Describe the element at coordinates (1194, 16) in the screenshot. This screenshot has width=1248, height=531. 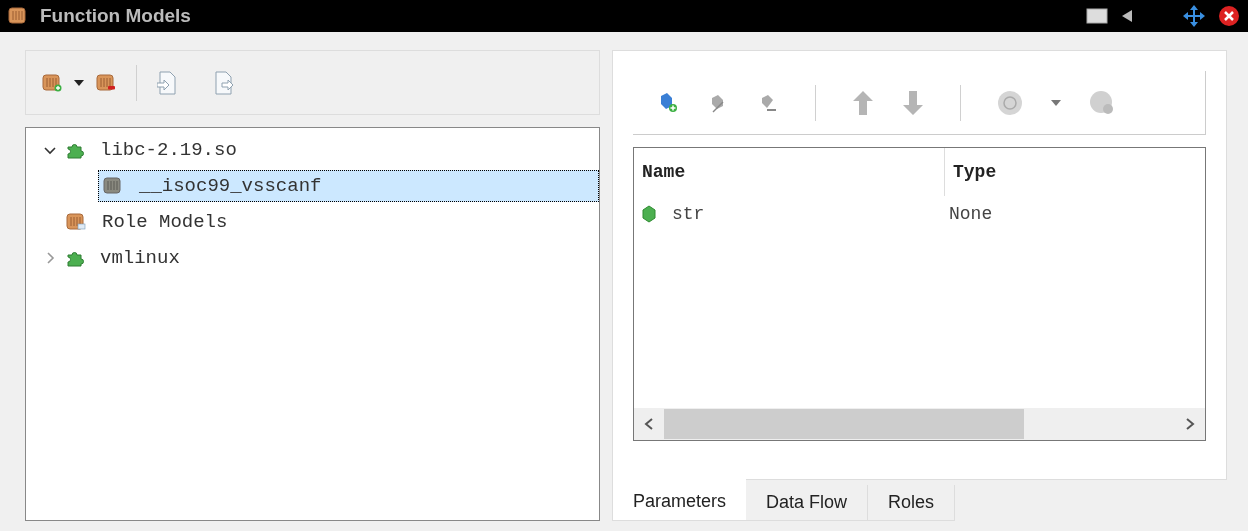
I see `move-icon` at that location.